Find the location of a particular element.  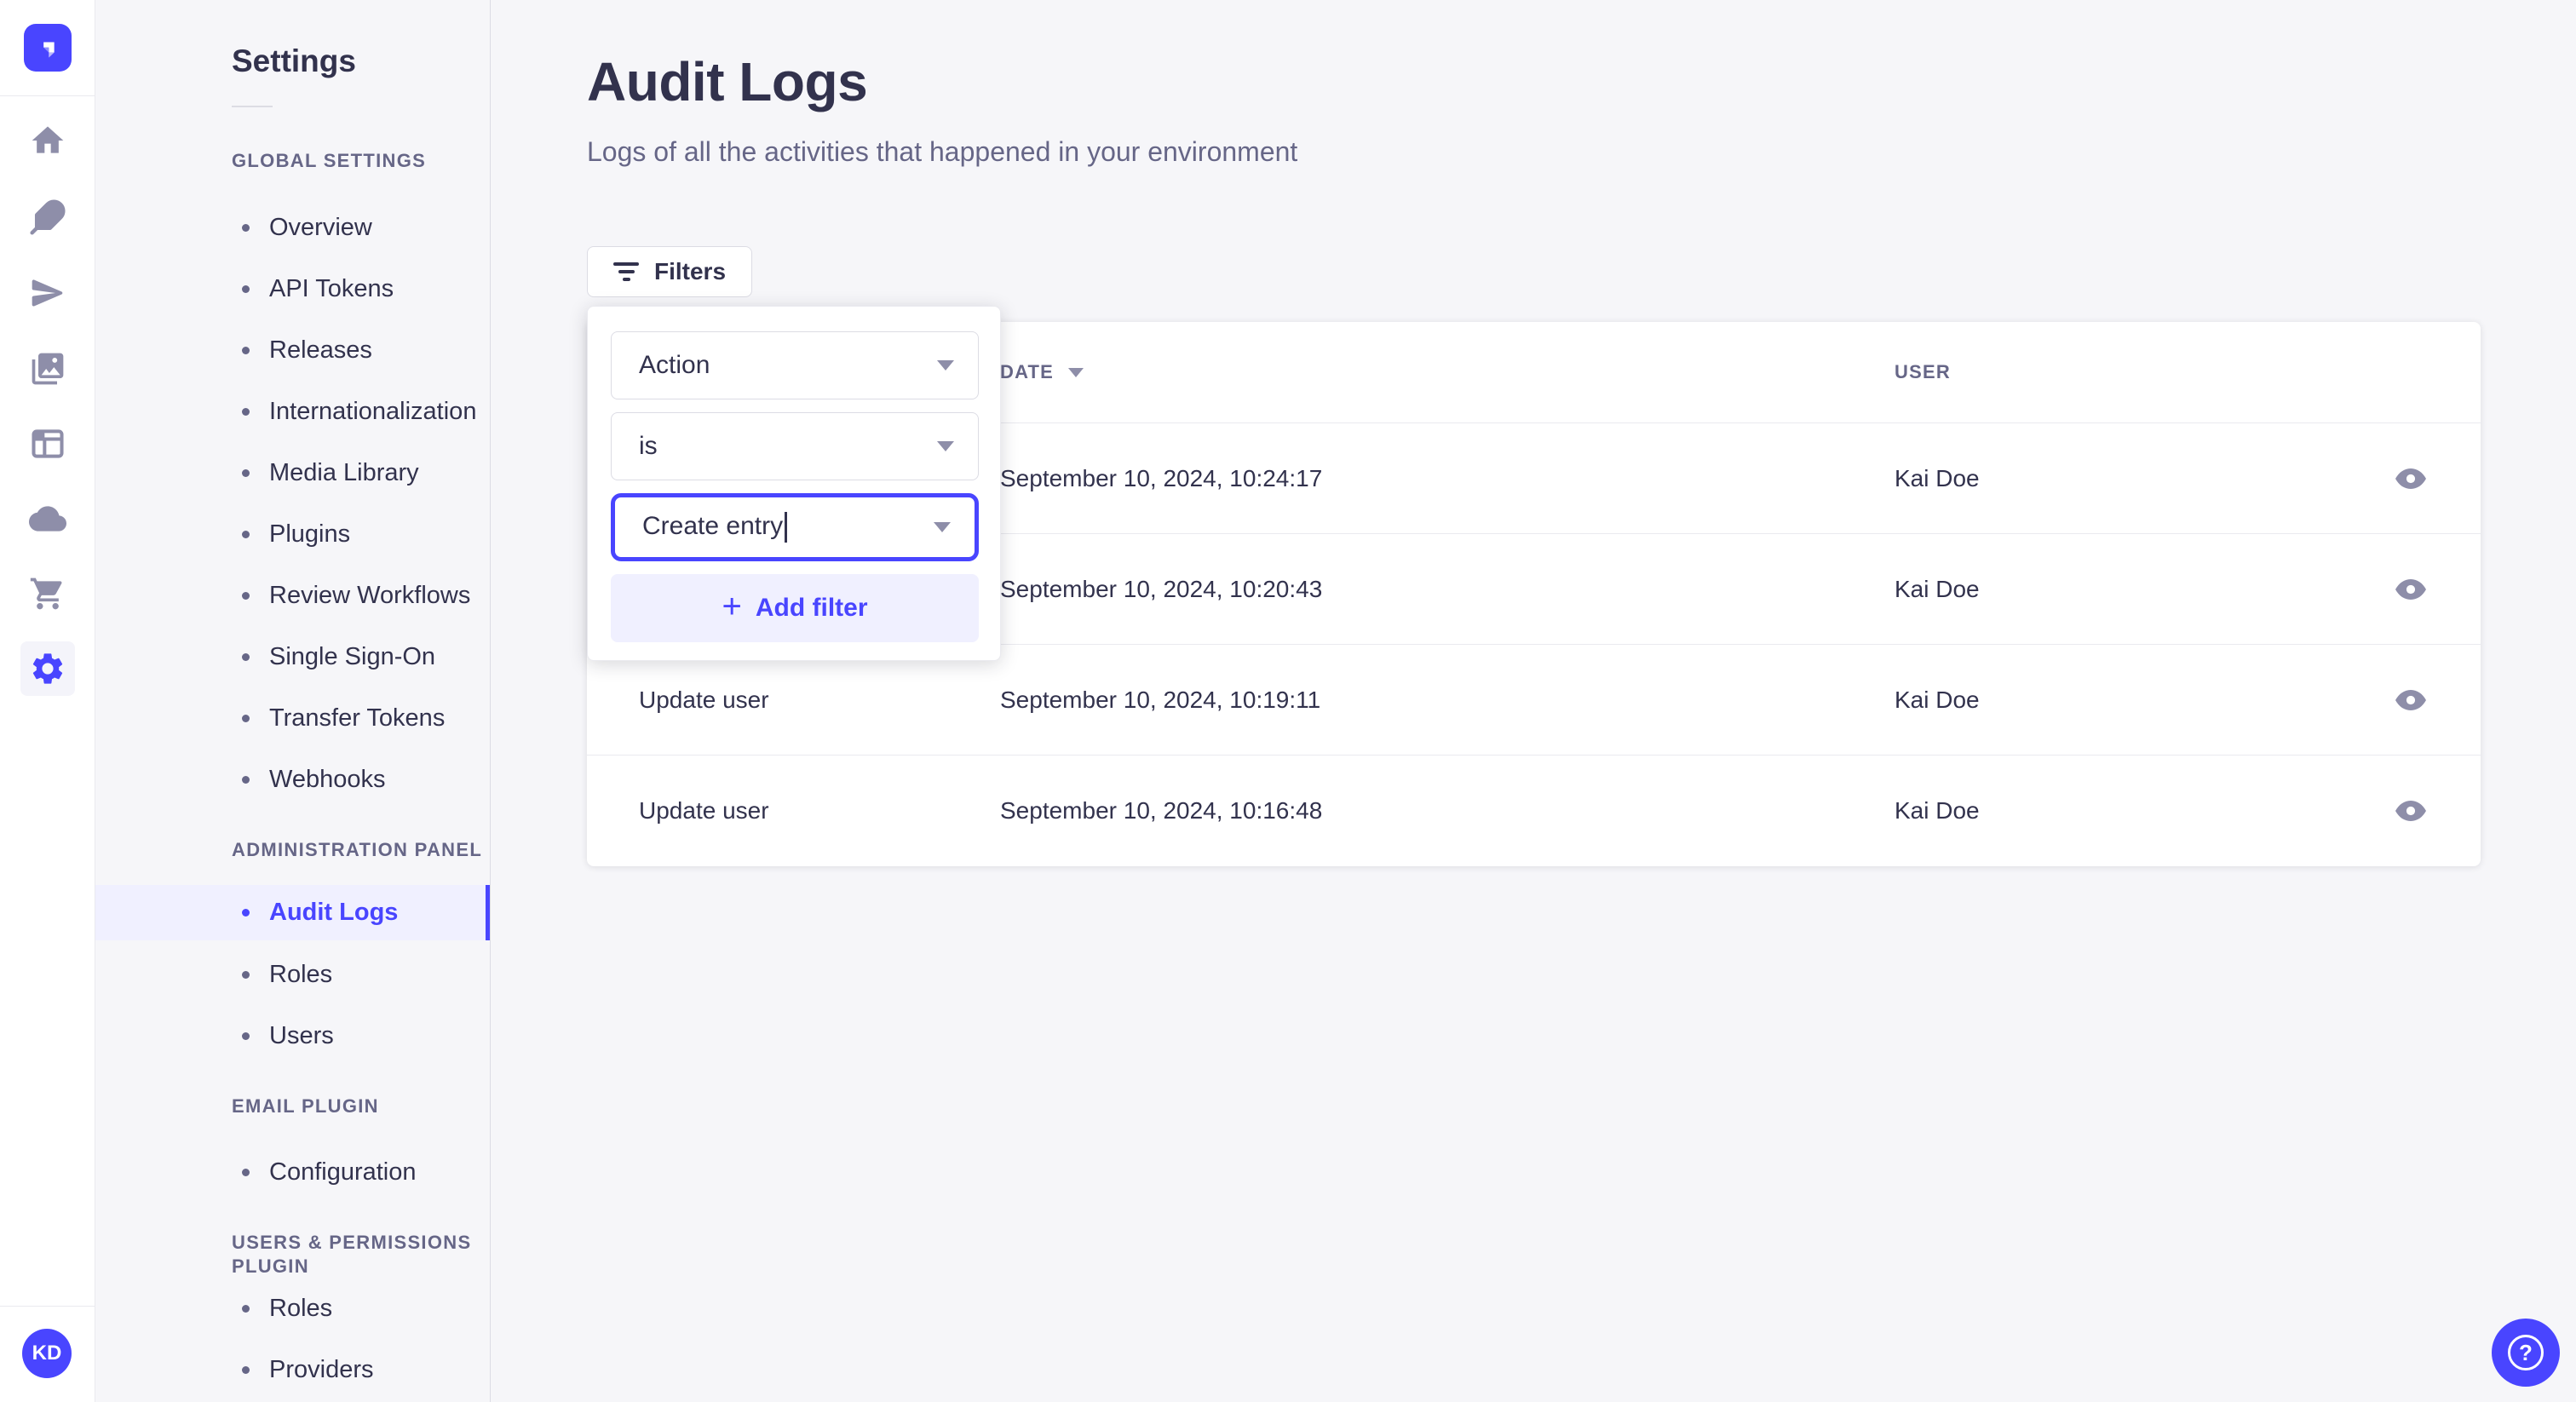

rail-divider is located at coordinates (48, 95).